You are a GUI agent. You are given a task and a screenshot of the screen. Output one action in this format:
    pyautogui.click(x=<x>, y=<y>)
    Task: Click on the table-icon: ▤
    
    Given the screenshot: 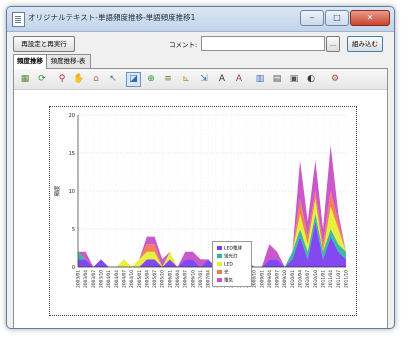 What is the action you would take?
    pyautogui.click(x=277, y=79)
    